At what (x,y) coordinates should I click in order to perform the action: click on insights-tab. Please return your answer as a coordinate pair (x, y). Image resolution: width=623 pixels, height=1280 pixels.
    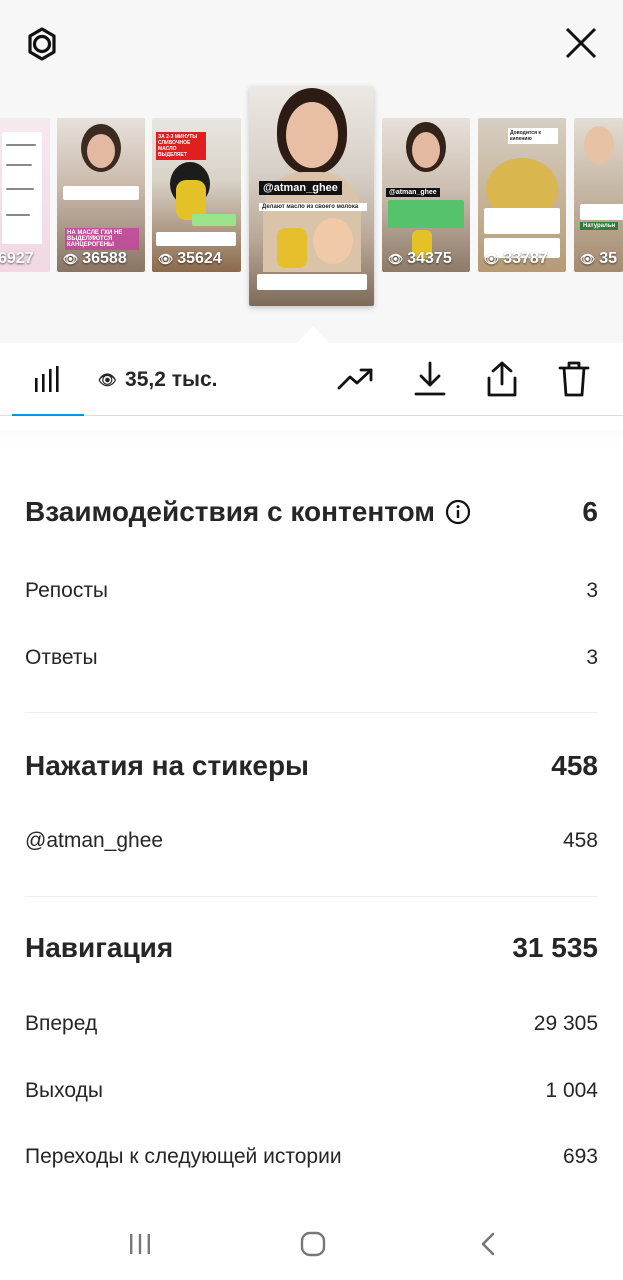
    Looking at the image, I should click on (48, 379).